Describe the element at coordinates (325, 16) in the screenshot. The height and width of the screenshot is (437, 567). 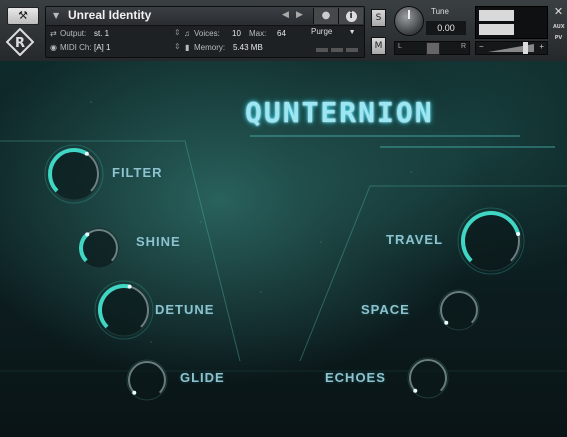
I see `camera-icon: ●` at that location.